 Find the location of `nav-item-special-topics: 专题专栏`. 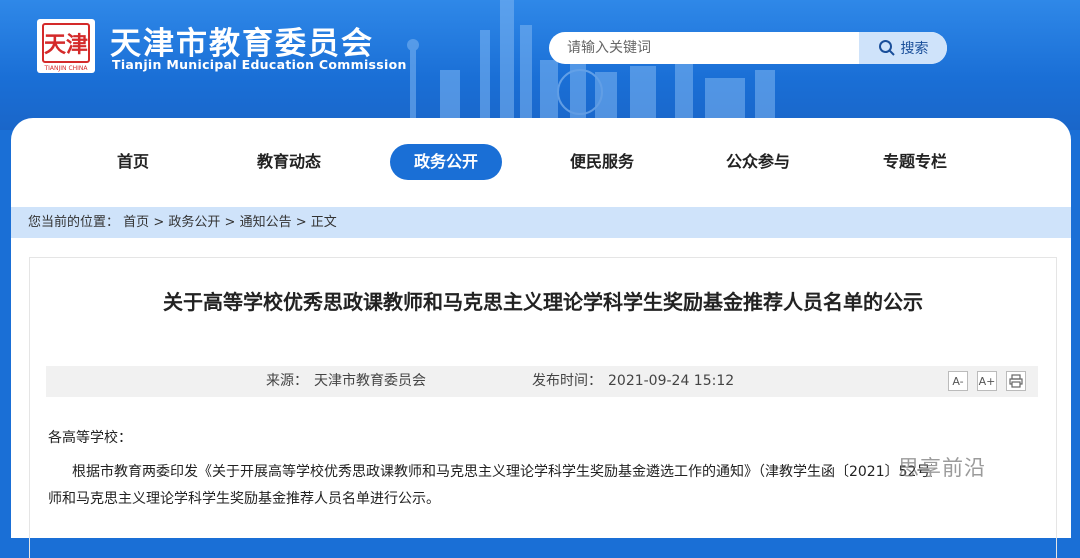

nav-item-special-topics: 专题专栏 is located at coordinates (915, 162).